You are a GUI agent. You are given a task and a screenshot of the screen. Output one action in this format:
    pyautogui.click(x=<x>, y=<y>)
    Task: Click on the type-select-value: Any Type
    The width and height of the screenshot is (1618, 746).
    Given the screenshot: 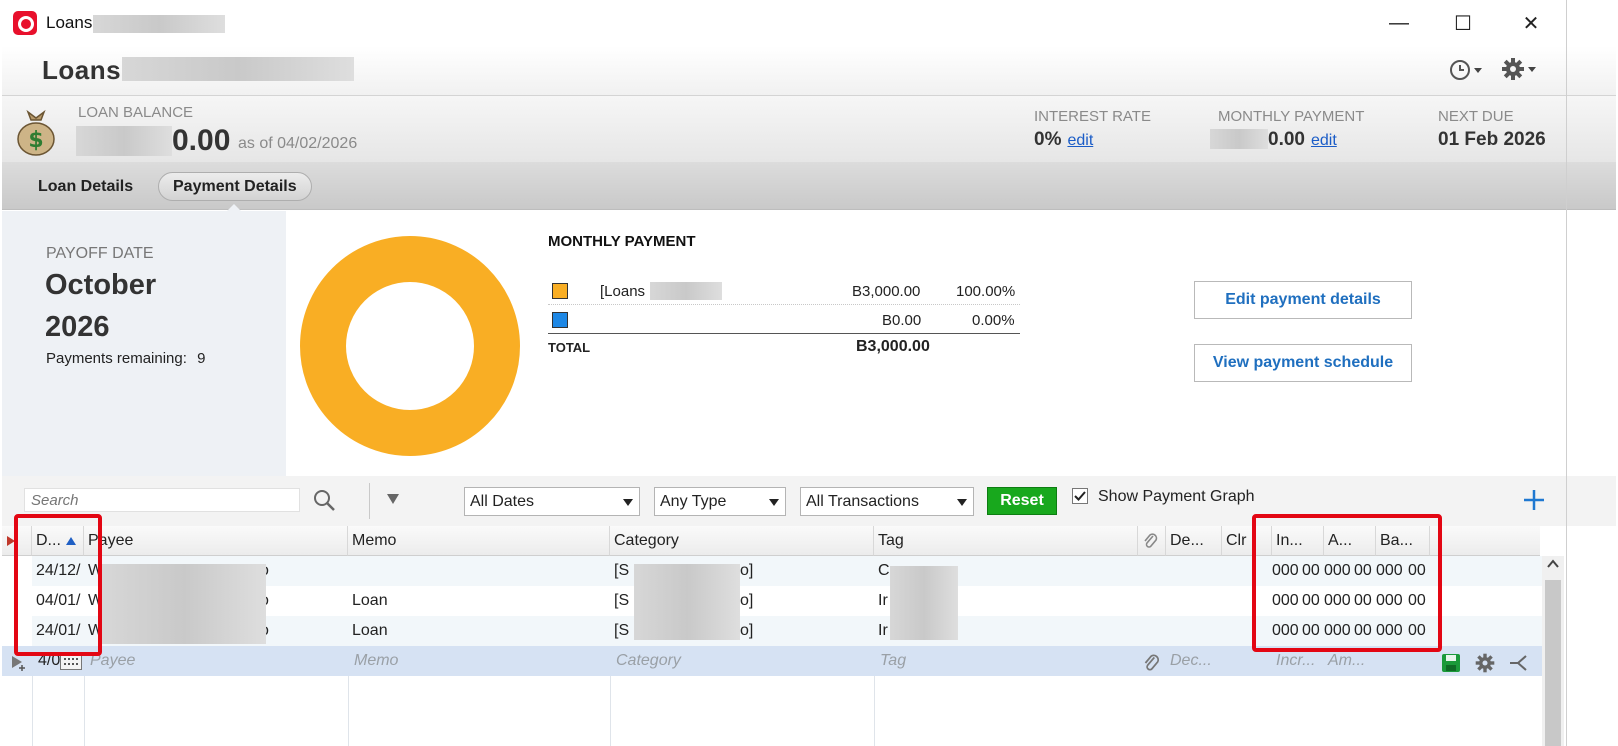 What is the action you would take?
    pyautogui.click(x=693, y=501)
    